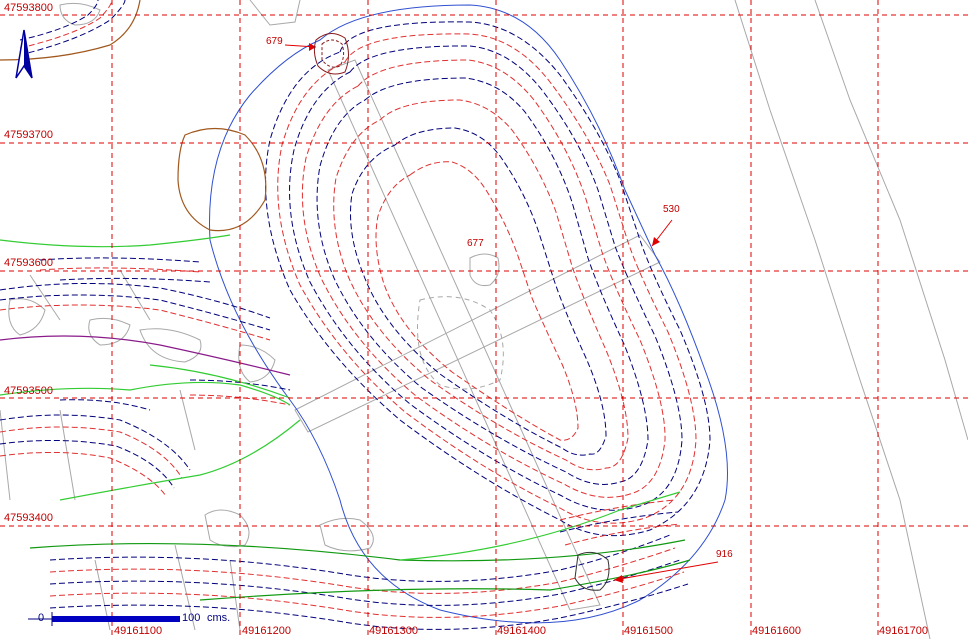  What do you see at coordinates (28, 391) in the screenshot?
I see `y-grid-label: 47593500` at bounding box center [28, 391].